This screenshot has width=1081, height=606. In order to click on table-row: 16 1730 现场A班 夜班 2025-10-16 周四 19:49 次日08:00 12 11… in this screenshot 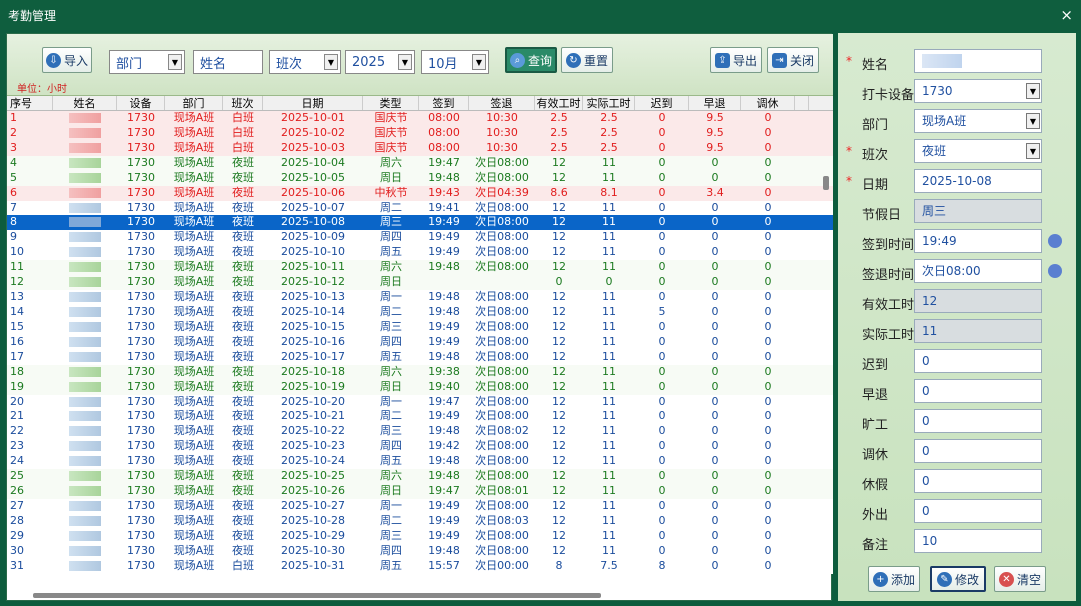, I will do `click(420, 342)`.